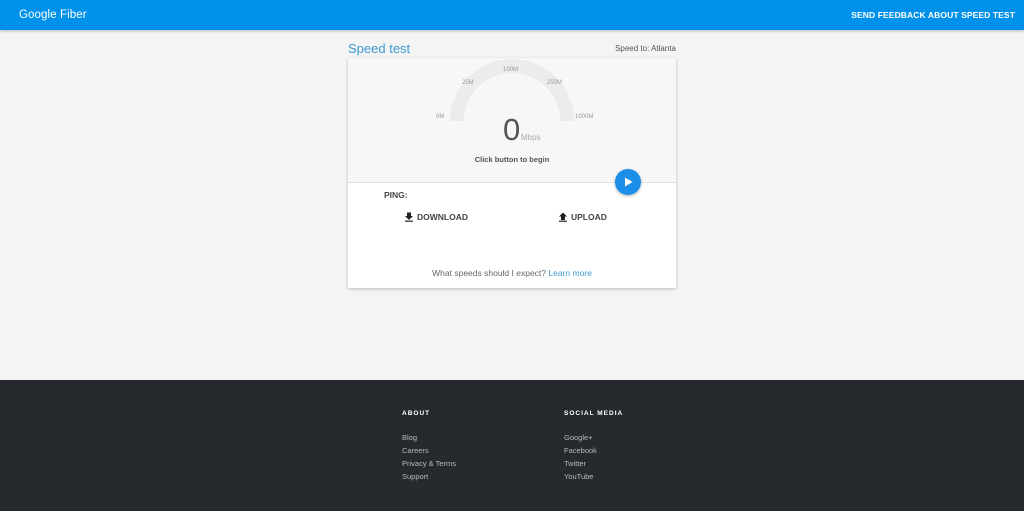  I want to click on gauge-status-text: Click button to begin, so click(512, 159).